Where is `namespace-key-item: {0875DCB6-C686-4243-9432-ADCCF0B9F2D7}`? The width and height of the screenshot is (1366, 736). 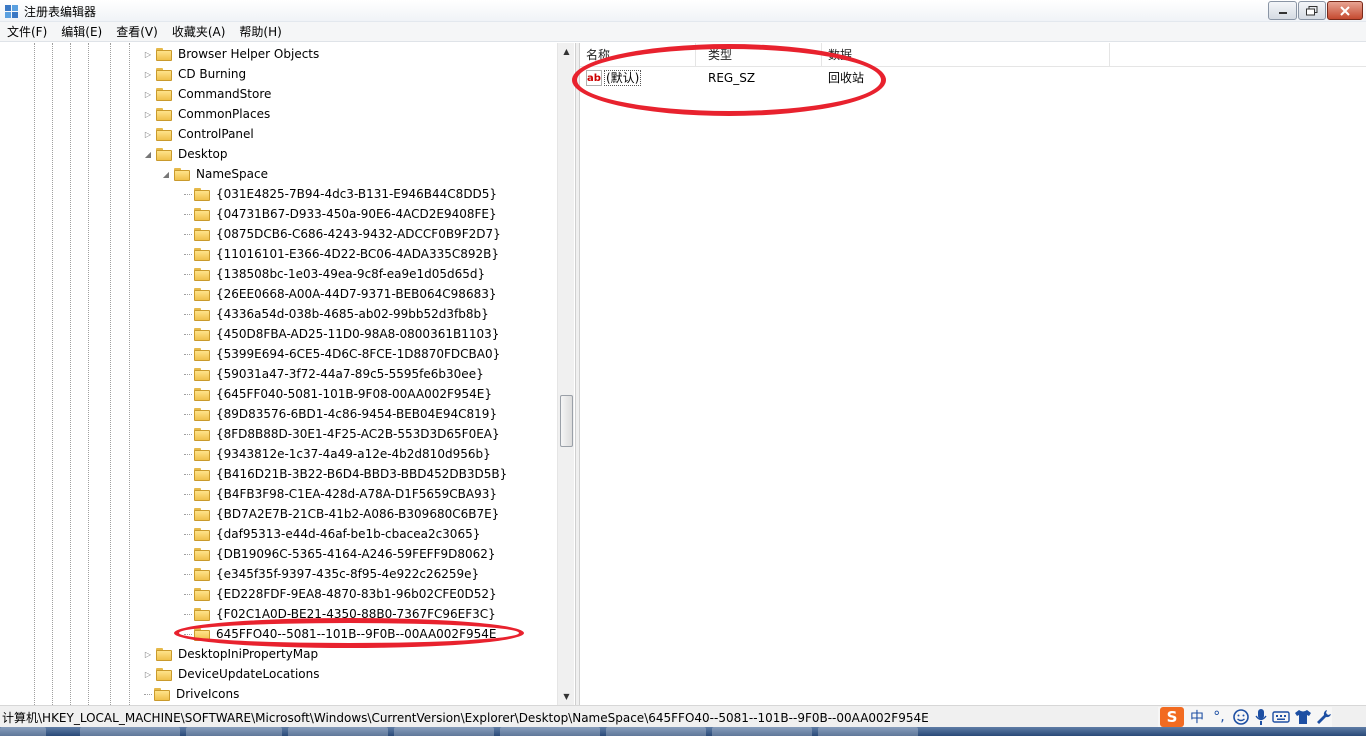
namespace-key-item: {0875DCB6-C686-4243-9432-ADCCF0B9F2D7} is located at coordinates (342, 234).